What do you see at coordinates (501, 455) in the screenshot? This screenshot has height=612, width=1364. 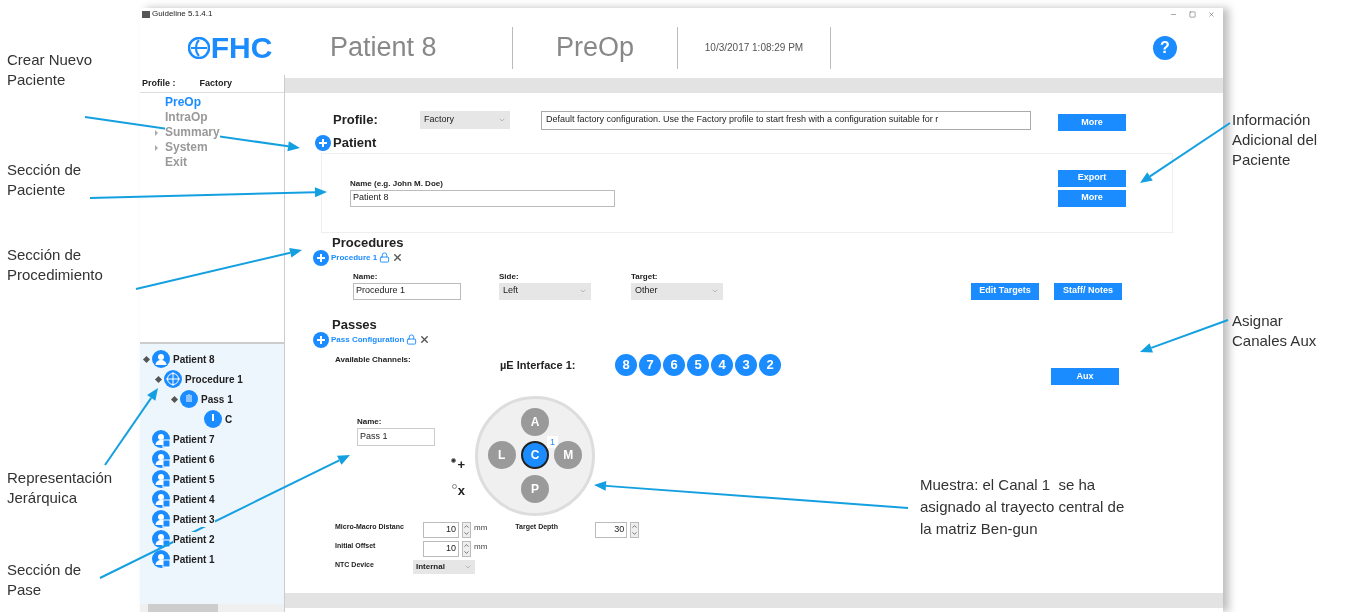 I see `electrode-button: L` at bounding box center [501, 455].